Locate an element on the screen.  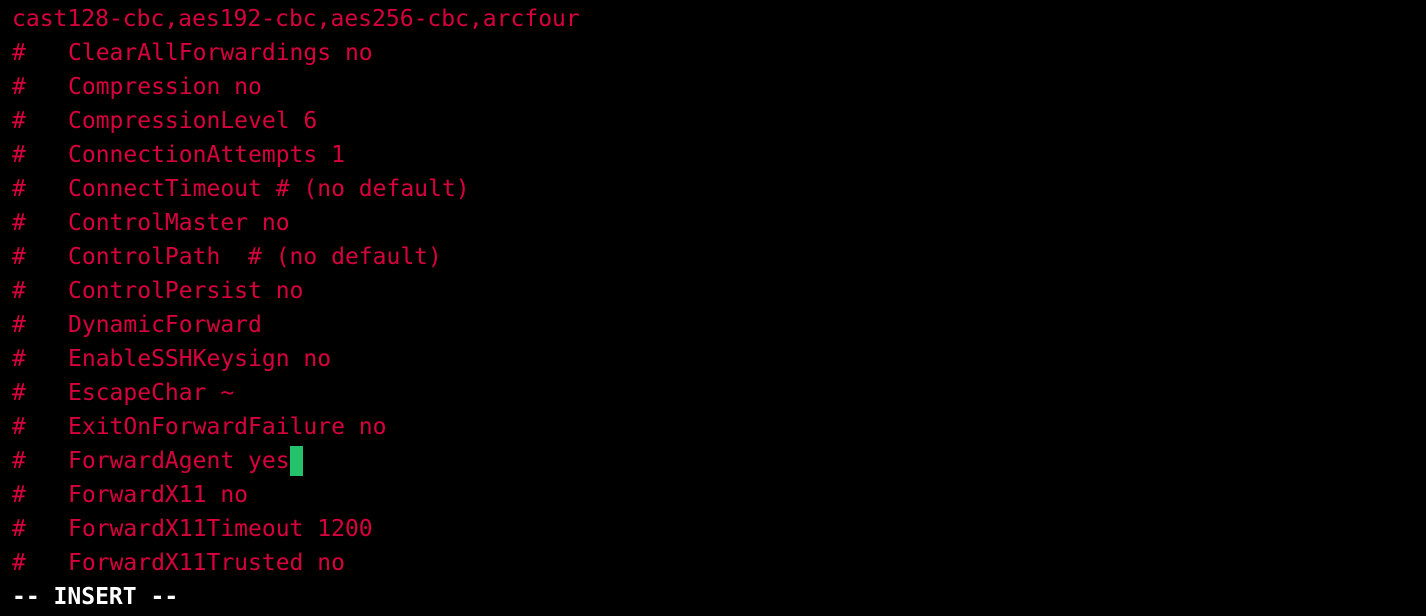
buffer-line: # ConnectionAttempts 1 is located at coordinates (296, 155).